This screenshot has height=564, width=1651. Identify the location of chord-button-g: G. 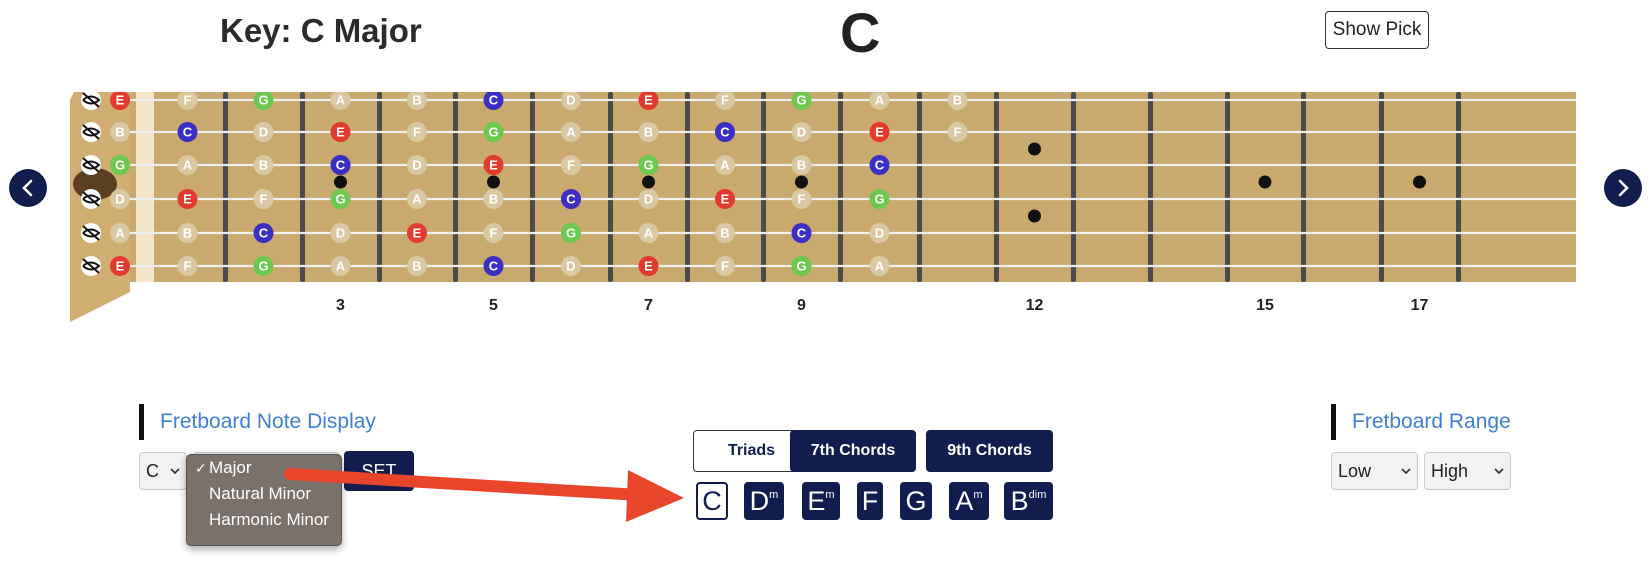
(916, 501).